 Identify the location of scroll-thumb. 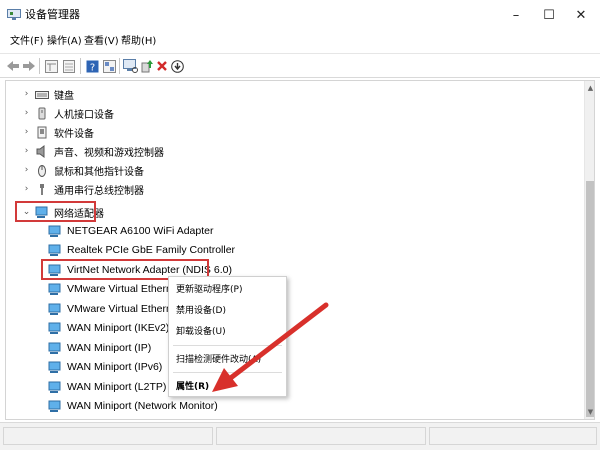
(590, 299).